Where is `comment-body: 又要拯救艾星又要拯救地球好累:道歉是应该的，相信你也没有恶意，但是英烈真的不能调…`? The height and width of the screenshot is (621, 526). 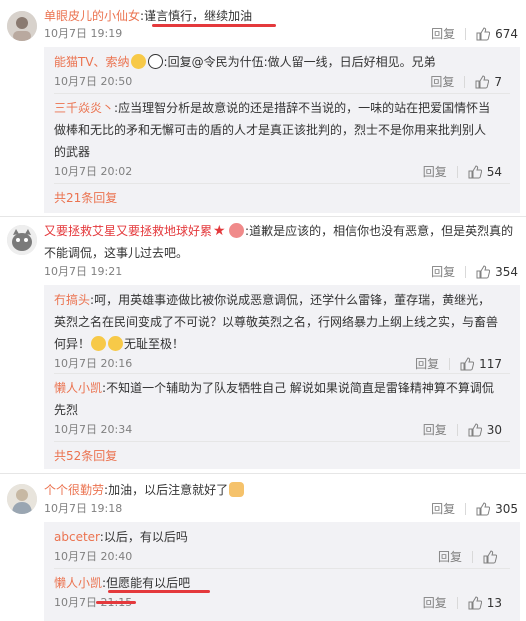
comment-body: 又要拯救艾星又要拯救地球好累:道歉是应该的，相信你也没有恶意，但是英烈真的不能调… is located at coordinates (281, 242).